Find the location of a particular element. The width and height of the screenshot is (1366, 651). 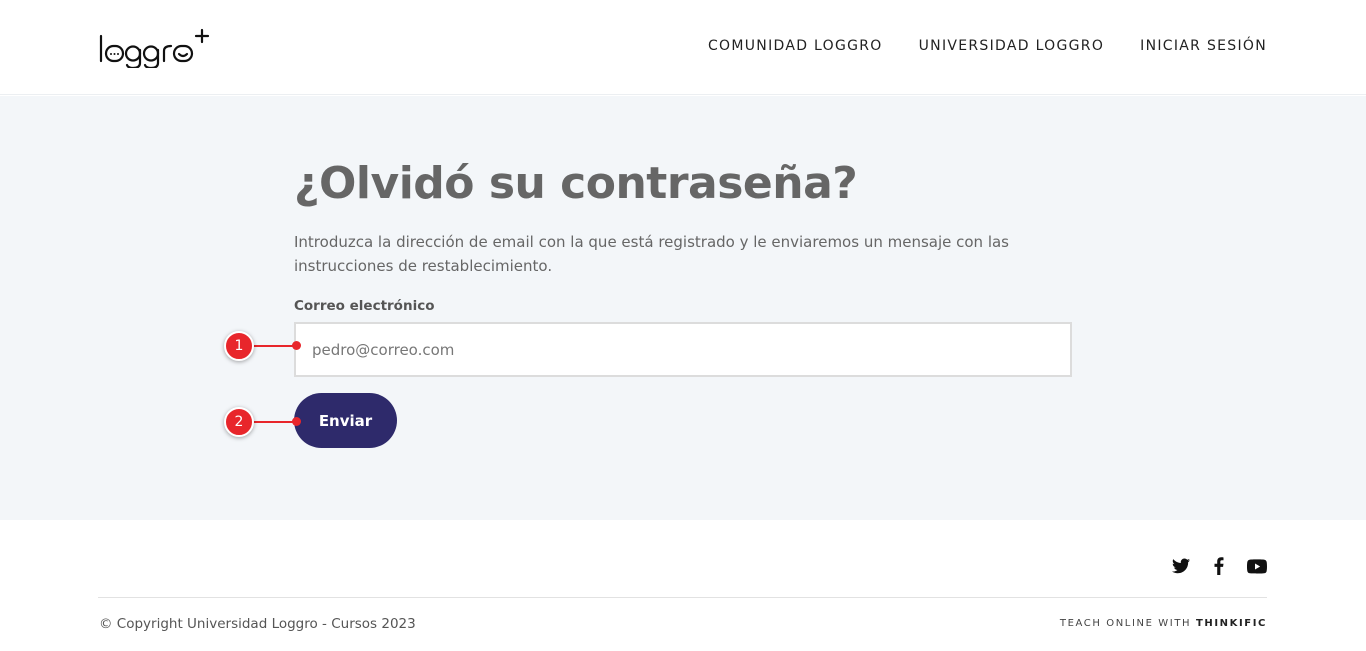

annotation-2-line is located at coordinates (274, 422).